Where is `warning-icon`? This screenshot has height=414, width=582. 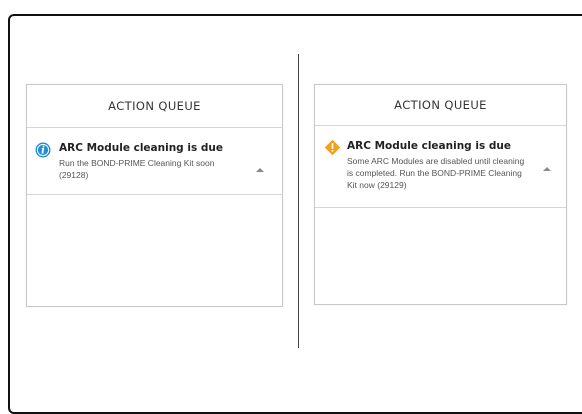 warning-icon is located at coordinates (332, 147).